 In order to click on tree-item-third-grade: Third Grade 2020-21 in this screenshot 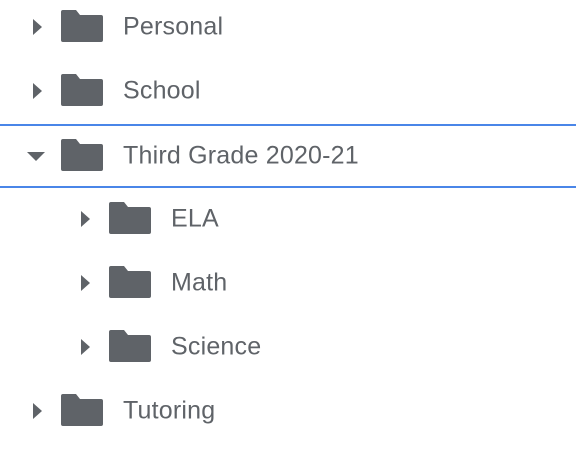, I will do `click(288, 156)`.